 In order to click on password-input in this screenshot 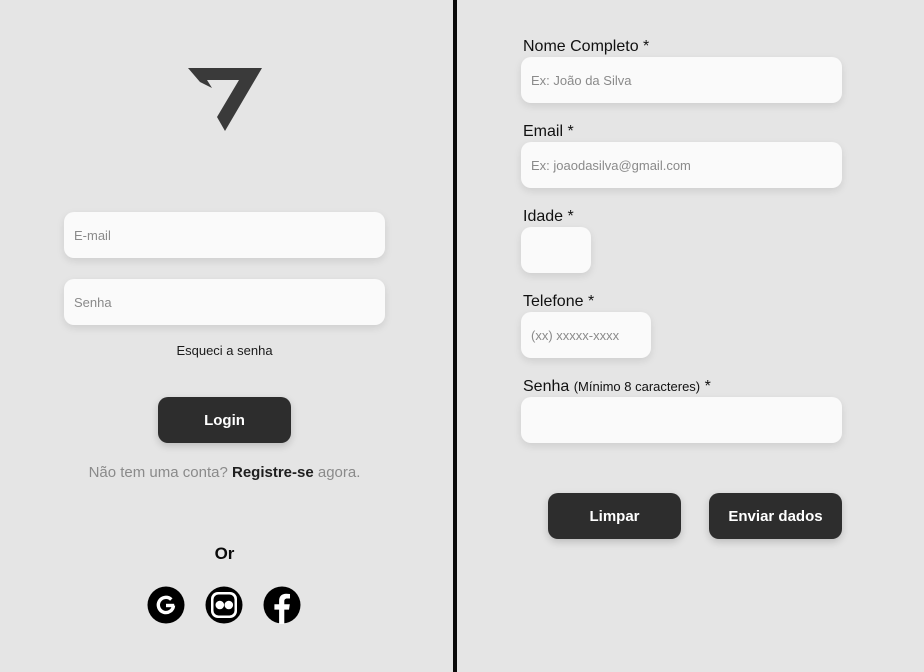, I will do `click(224, 302)`.